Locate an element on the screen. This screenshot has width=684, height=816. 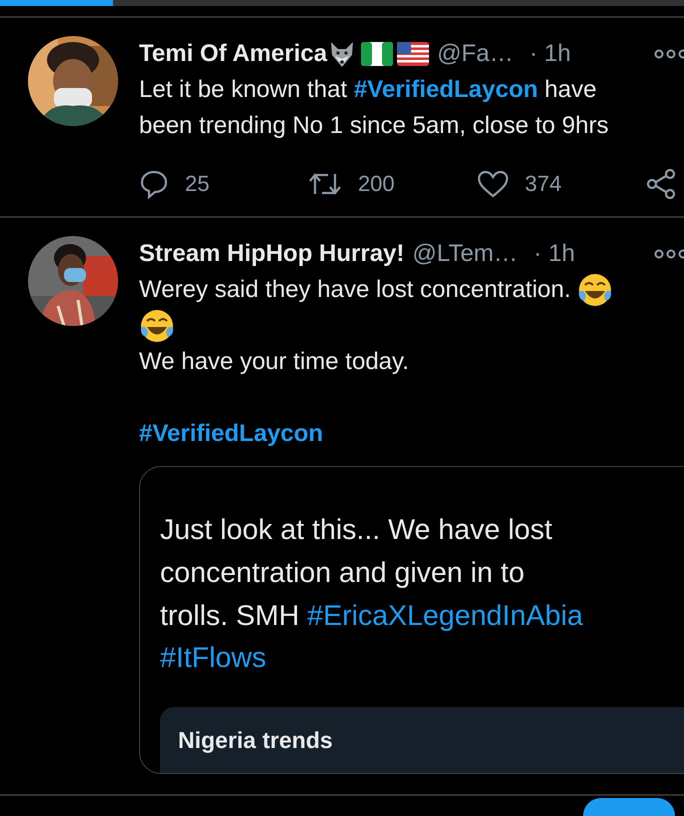
user-name: Stream HipHop Hurray! is located at coordinates (271, 254).